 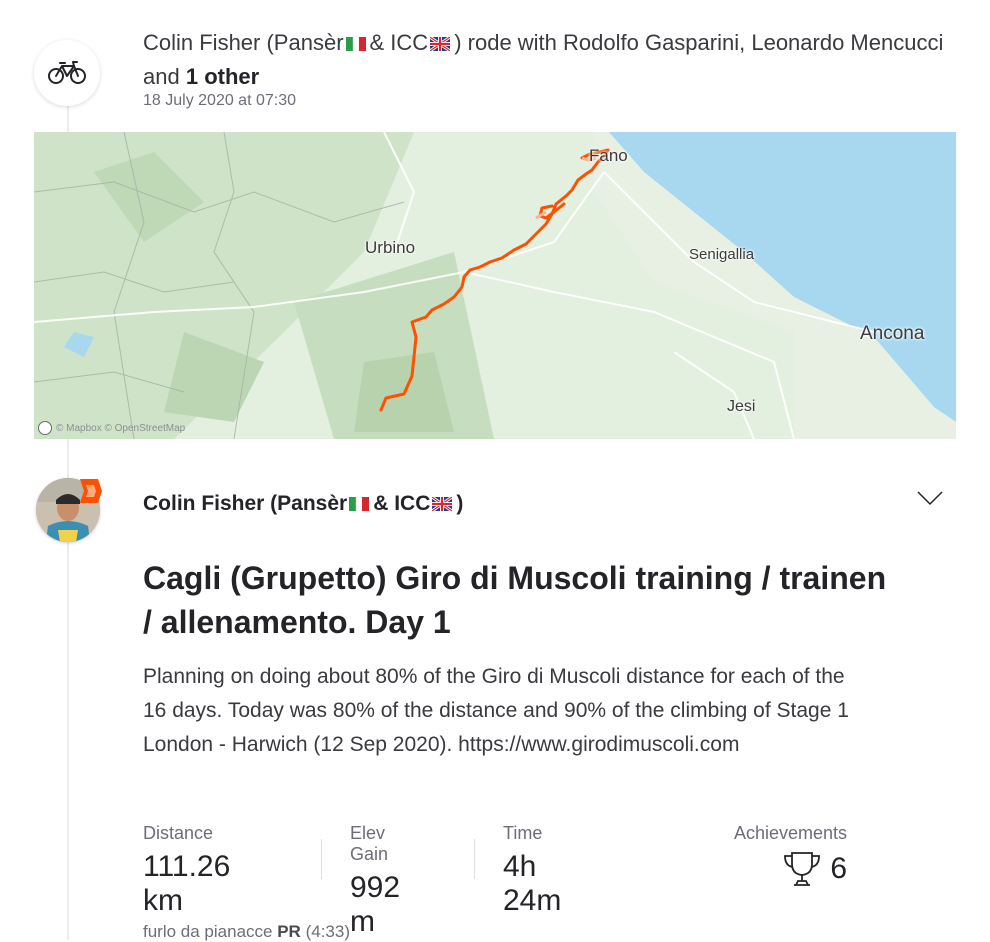 What do you see at coordinates (208, 931) in the screenshot?
I see `segment-name: furlo da pianacce` at bounding box center [208, 931].